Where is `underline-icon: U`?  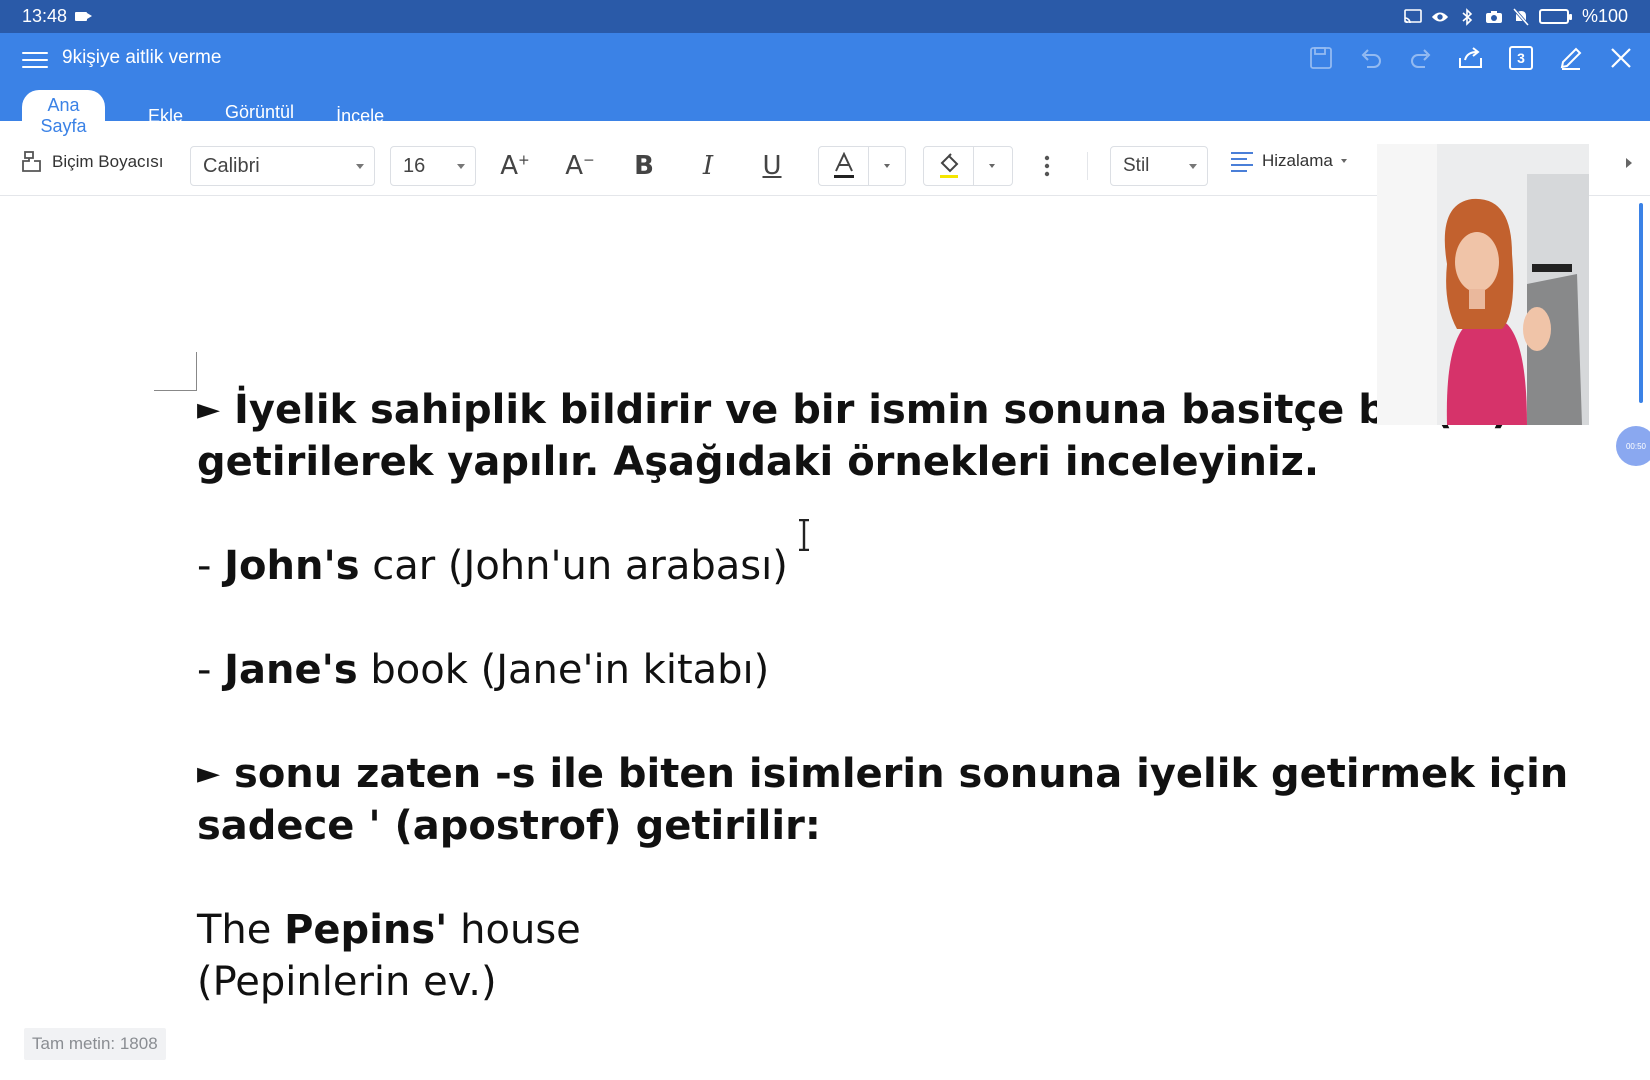 underline-icon: U is located at coordinates (772, 166).